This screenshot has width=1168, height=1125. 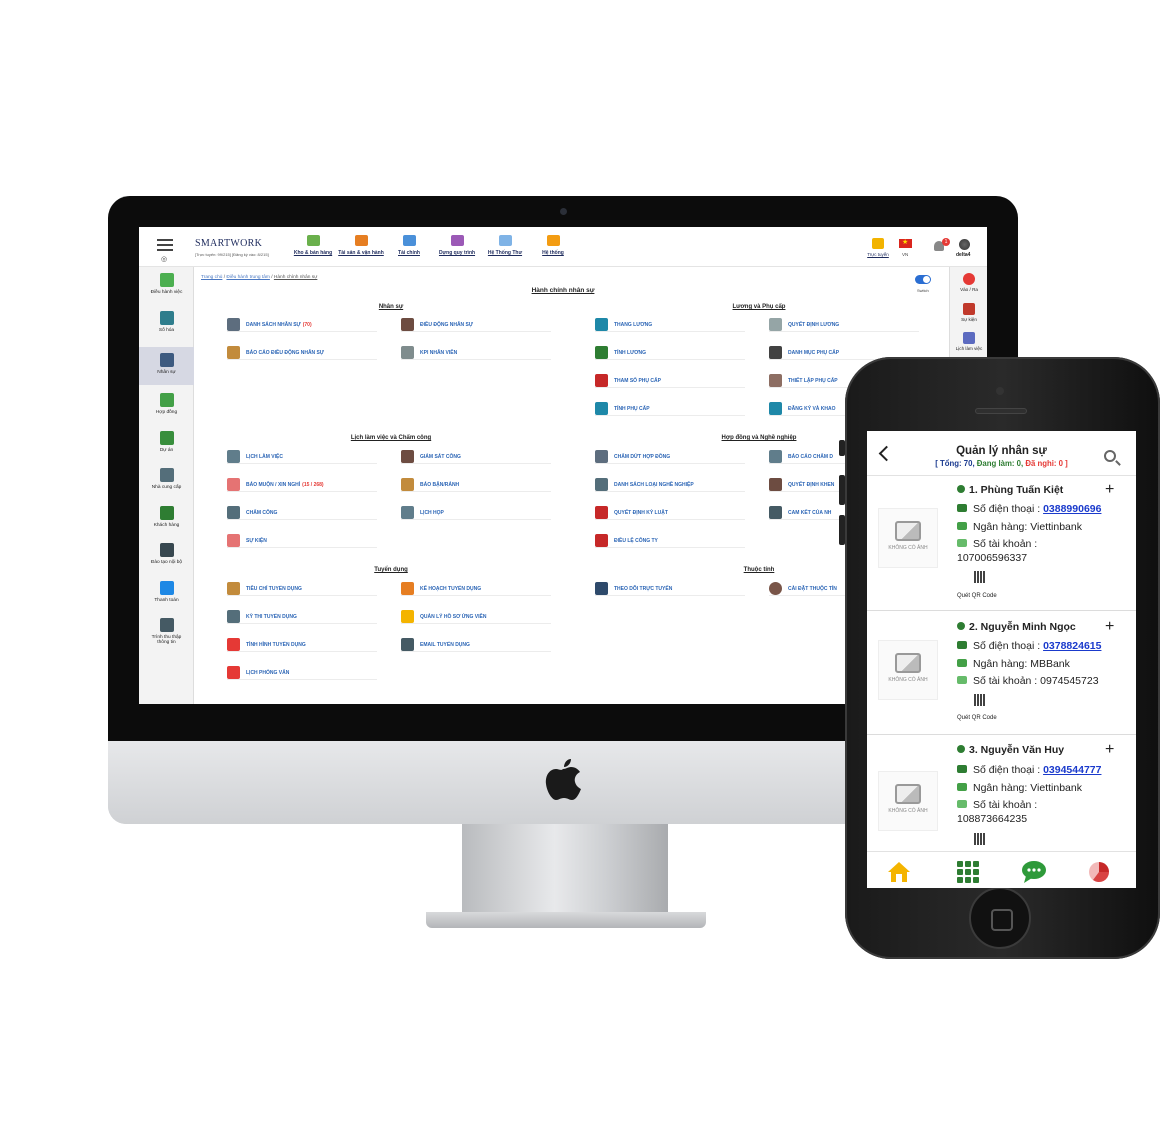 I want to click on menu-item: BÁO BẬN/RẢNH, so click(x=476, y=485).